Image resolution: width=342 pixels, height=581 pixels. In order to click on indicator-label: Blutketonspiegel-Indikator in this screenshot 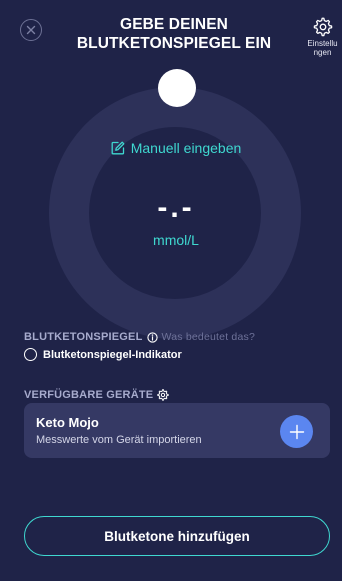, I will do `click(112, 354)`.